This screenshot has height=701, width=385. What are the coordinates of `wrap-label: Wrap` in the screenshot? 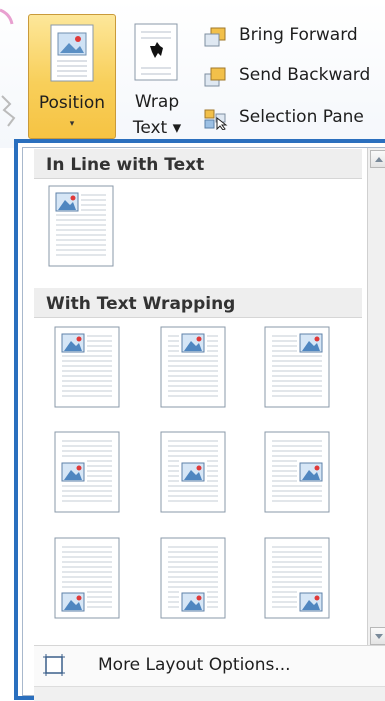 It's located at (157, 102).